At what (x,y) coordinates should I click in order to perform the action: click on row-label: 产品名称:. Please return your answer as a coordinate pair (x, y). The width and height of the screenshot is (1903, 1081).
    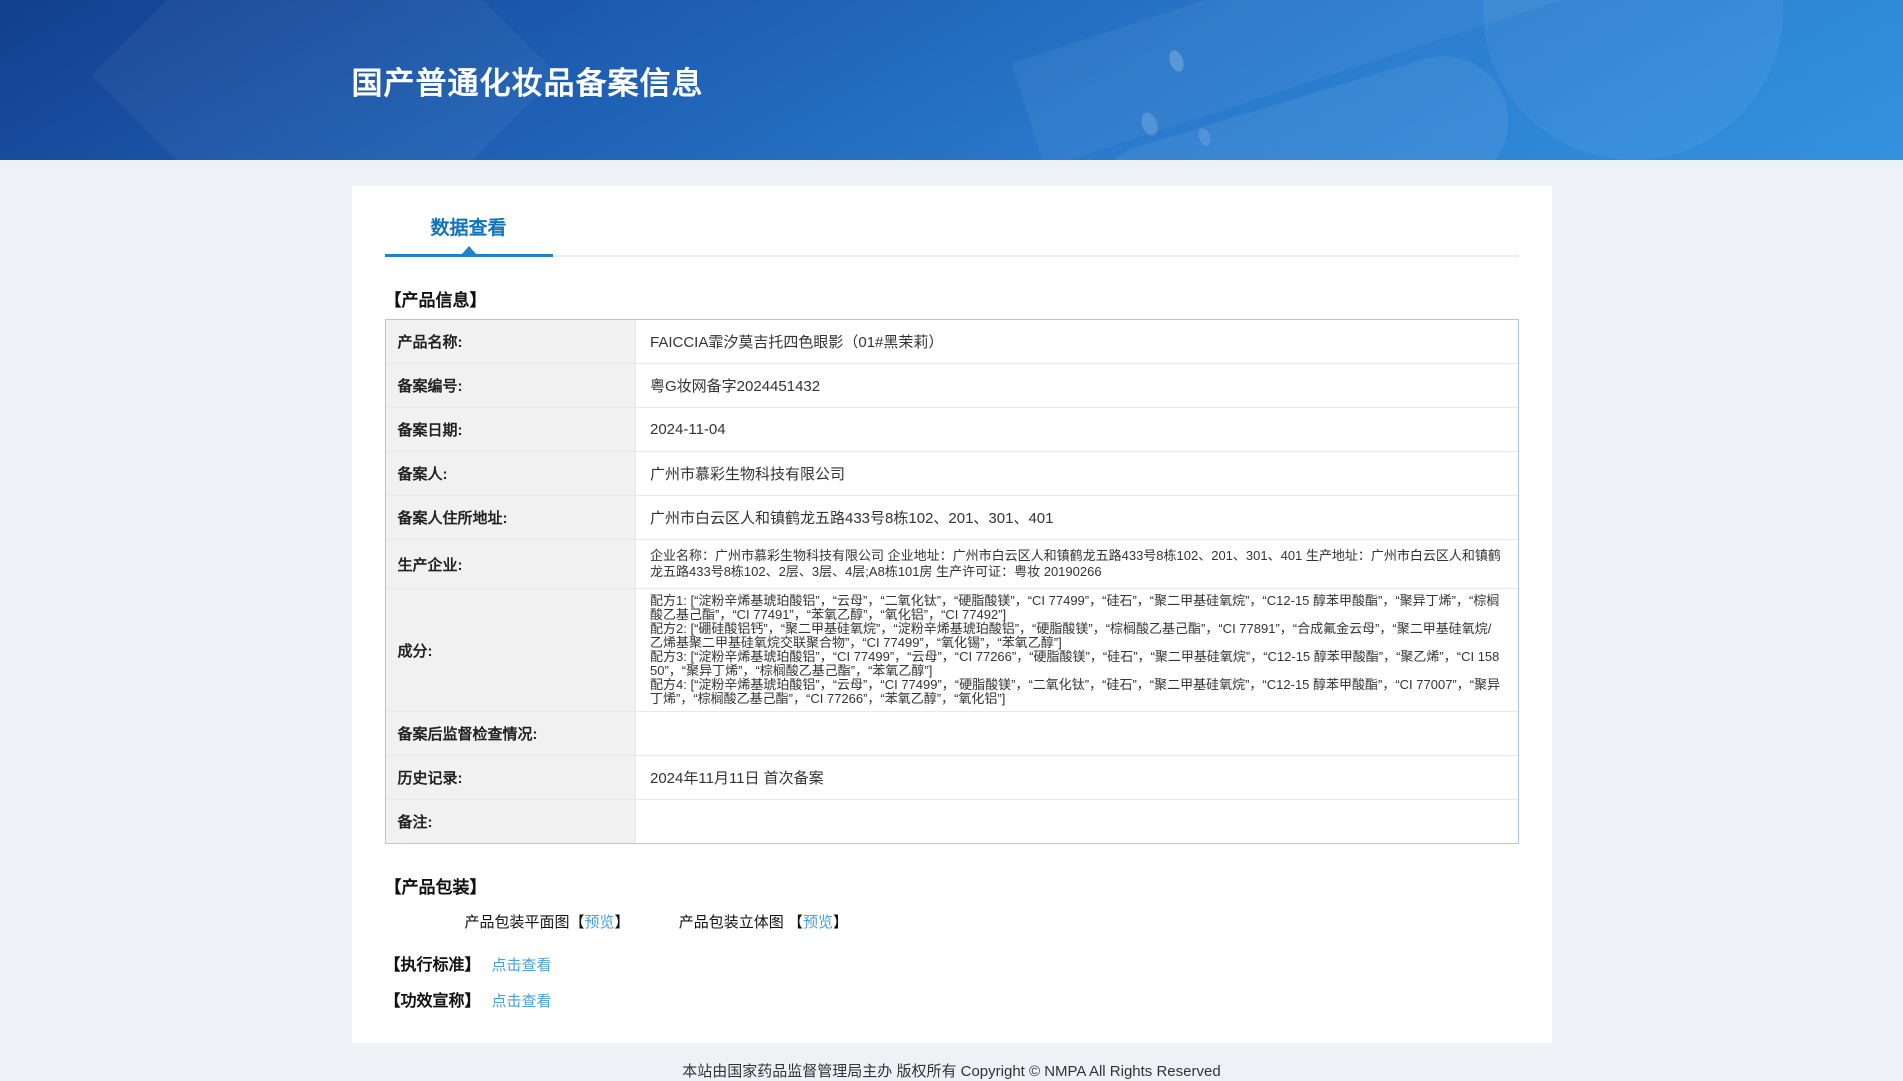
    Looking at the image, I should click on (510, 342).